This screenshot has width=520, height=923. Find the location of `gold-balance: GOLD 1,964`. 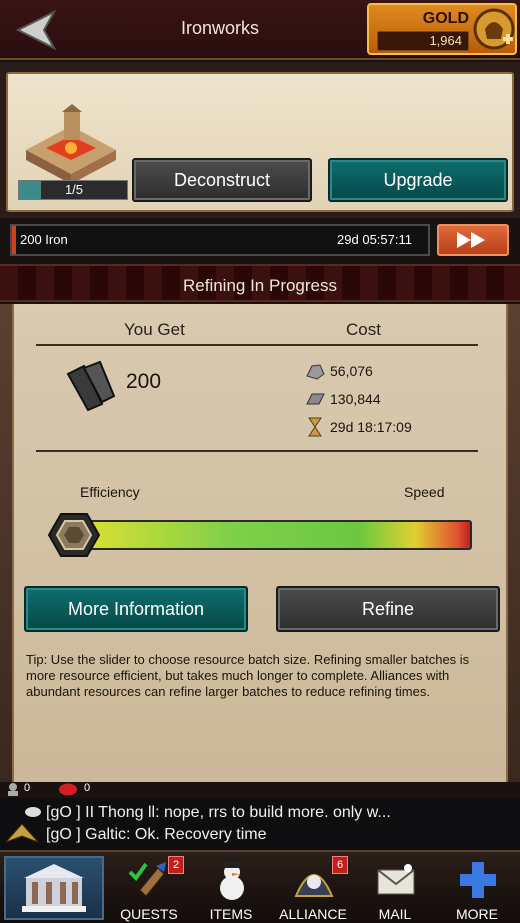

gold-balance: GOLD 1,964 is located at coordinates (442, 29).